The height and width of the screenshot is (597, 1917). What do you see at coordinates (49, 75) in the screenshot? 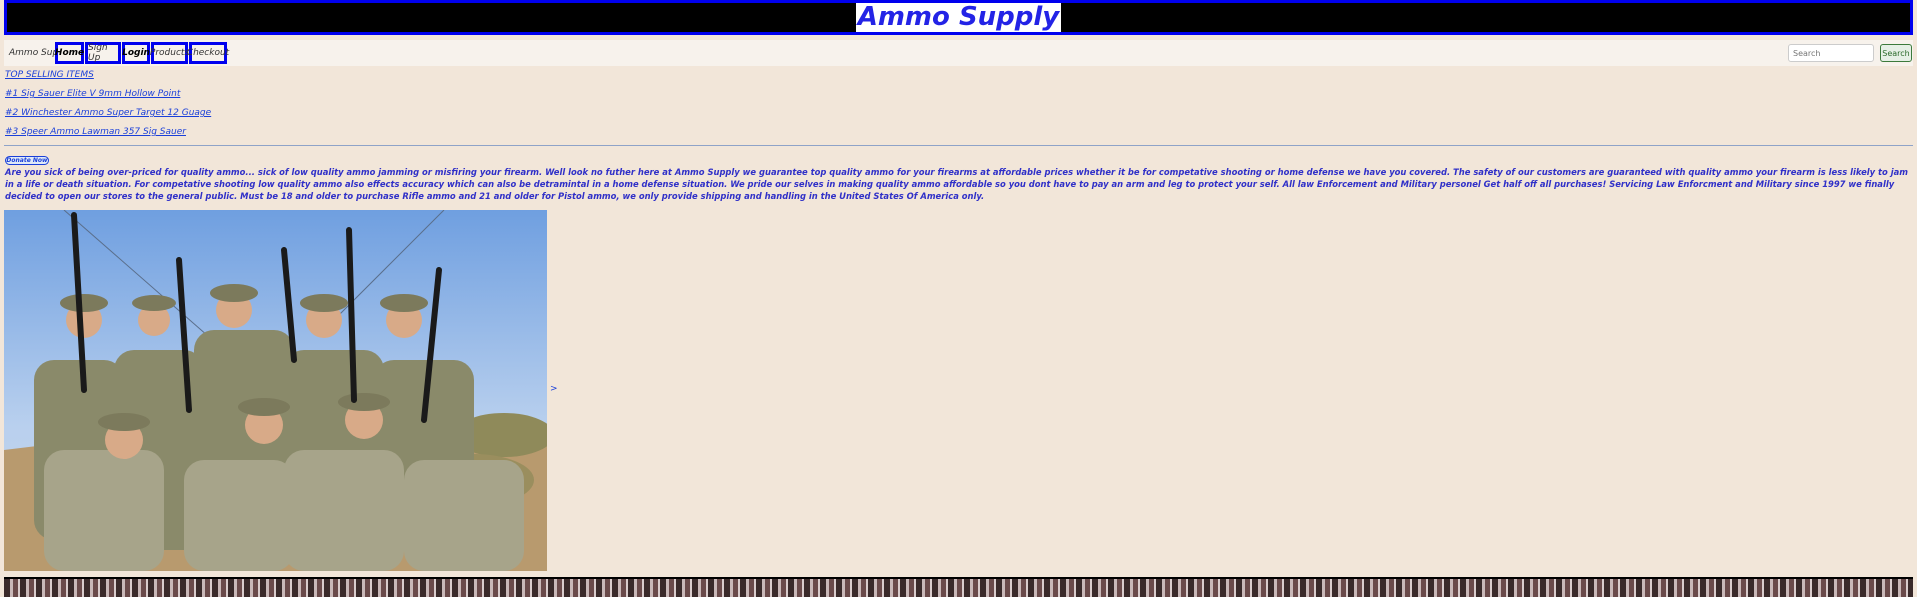
I see `top-selling-heading-link: TOP SELLING ITEMS` at bounding box center [49, 75].